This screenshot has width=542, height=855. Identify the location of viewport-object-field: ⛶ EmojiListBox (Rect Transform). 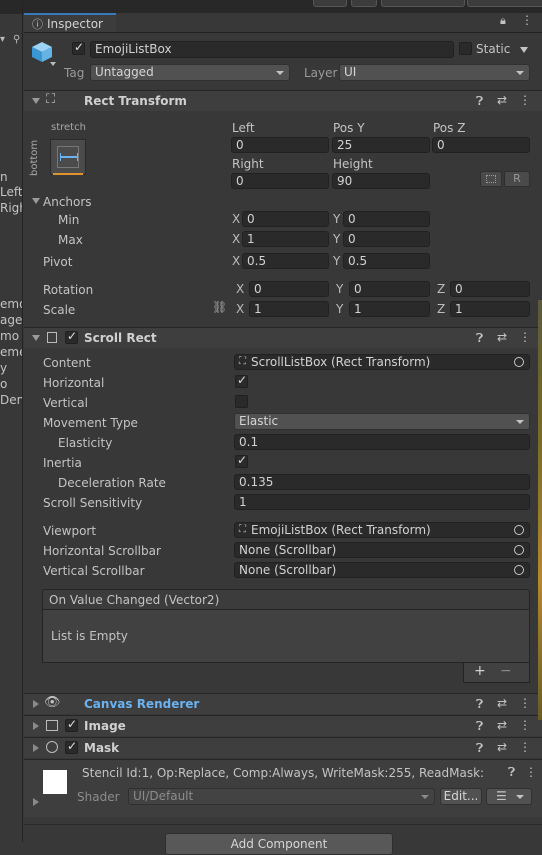
(382, 530).